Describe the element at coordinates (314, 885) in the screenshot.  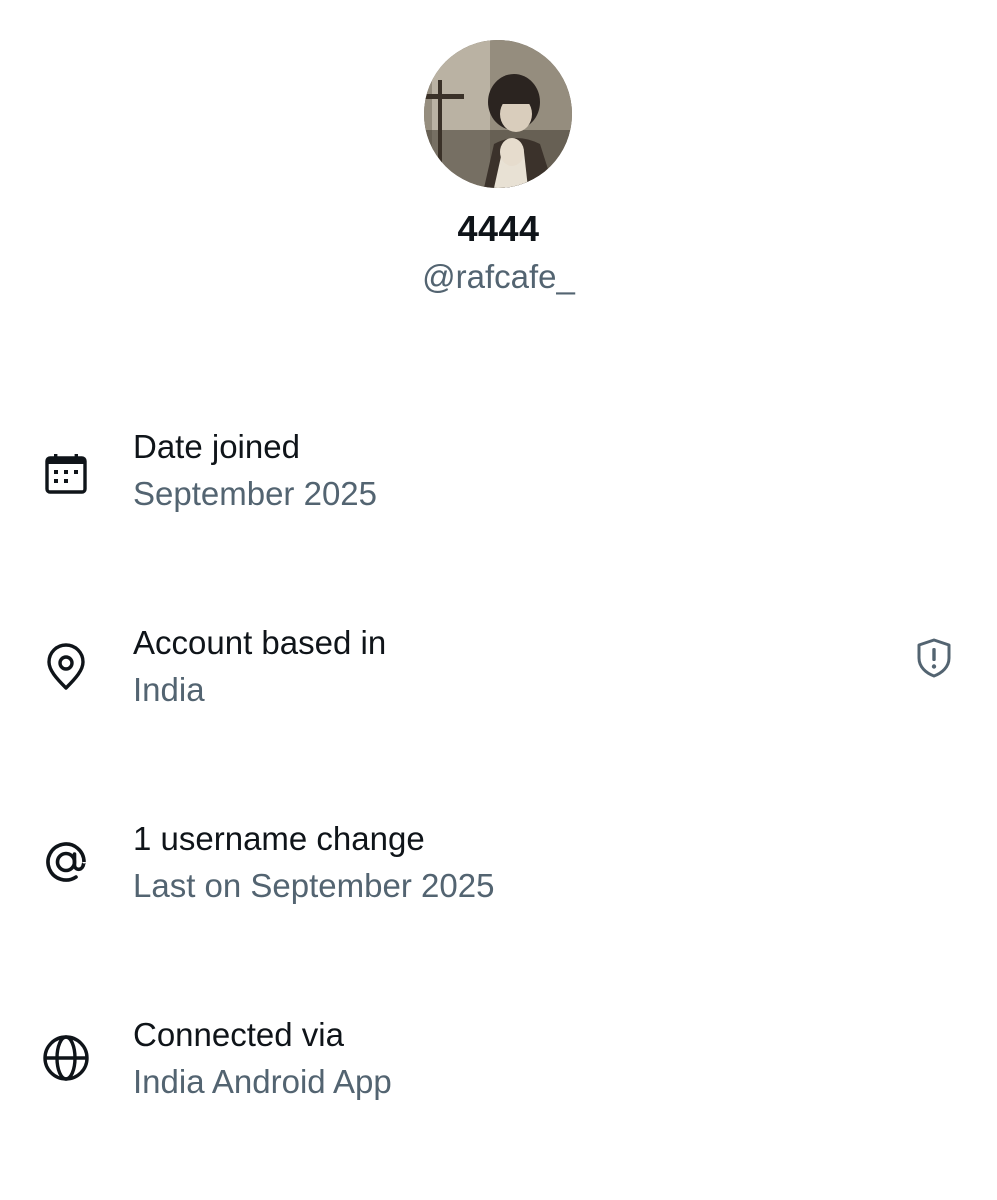
I see `info-value: Last on September 2025` at that location.